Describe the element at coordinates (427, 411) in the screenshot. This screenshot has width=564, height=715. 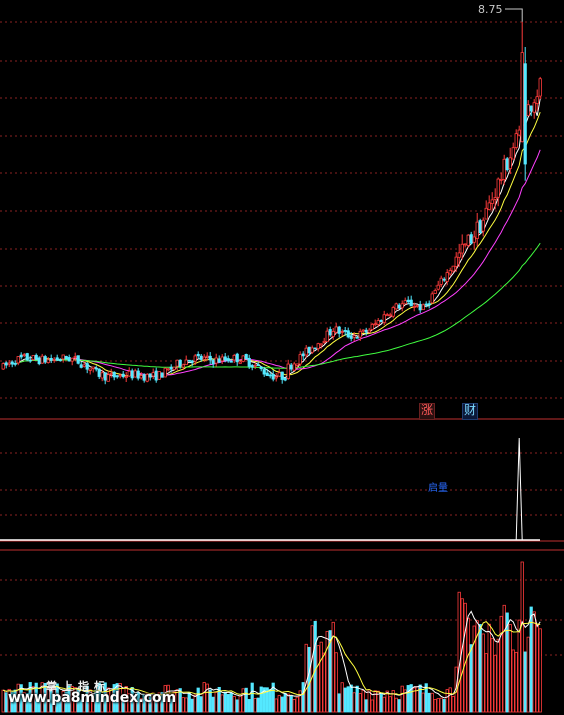
I see `zhang-badge: 涨` at that location.